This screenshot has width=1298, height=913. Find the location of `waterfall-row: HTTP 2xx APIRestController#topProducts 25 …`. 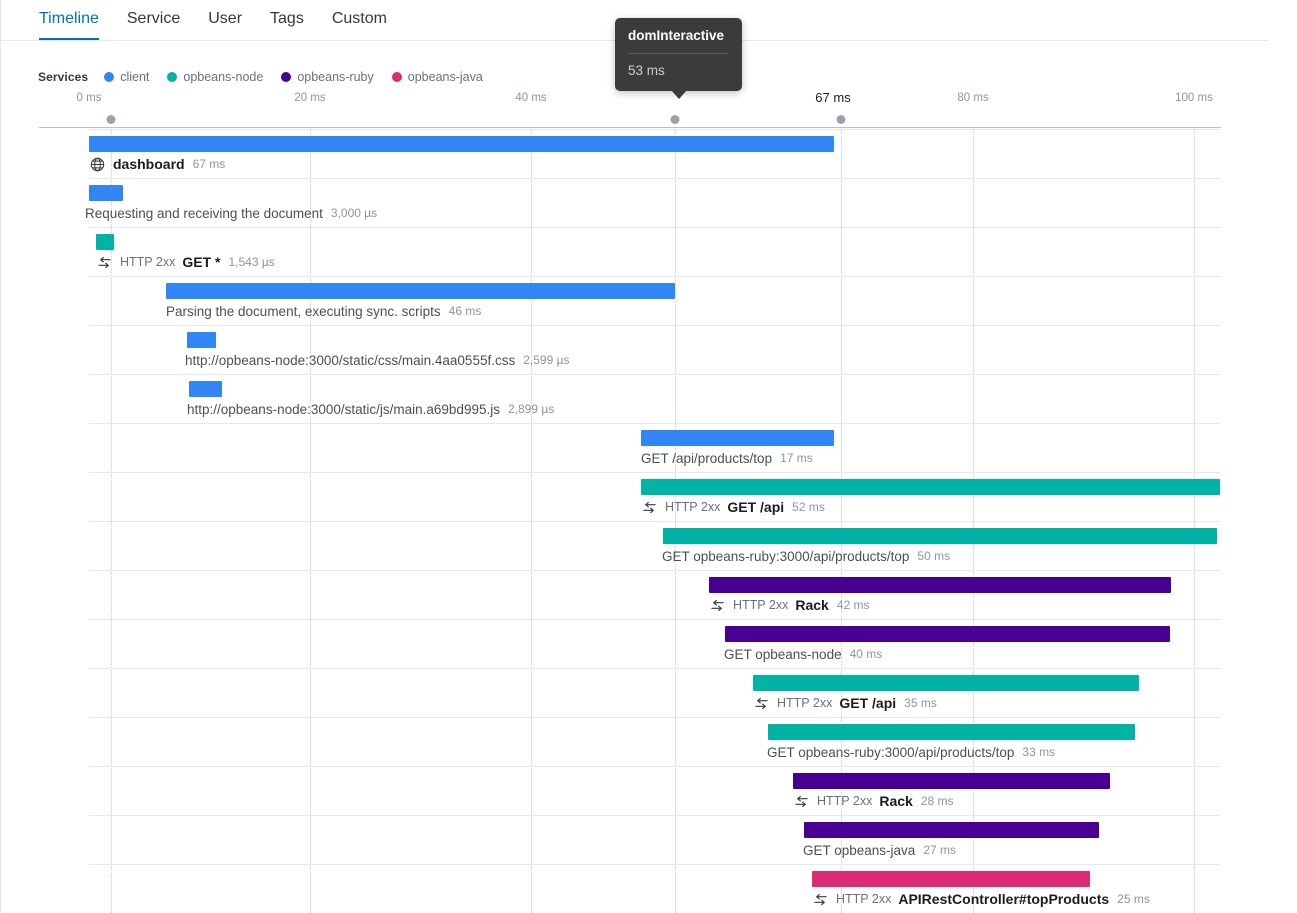

waterfall-row: HTTP 2xx APIRestController#topProducts 25 … is located at coordinates (635, 888).